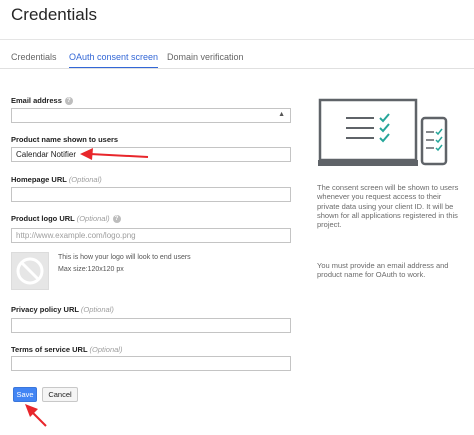 This screenshot has width=474, height=435. Describe the element at coordinates (383, 132) in the screenshot. I see `devices-illustration` at that location.